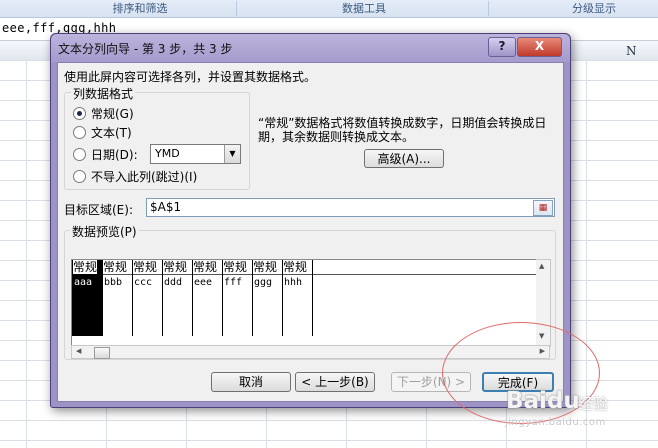 The height and width of the screenshot is (448, 658). Describe the element at coordinates (117, 298) in the screenshot. I see `preview-column: 常规 bbb` at that location.